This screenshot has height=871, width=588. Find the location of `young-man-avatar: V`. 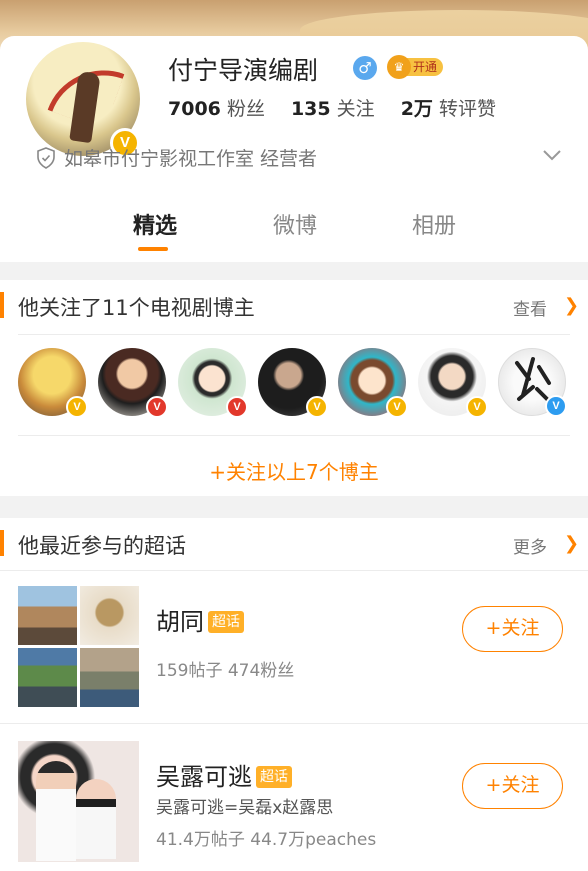

young-man-avatar: V is located at coordinates (453, 383).